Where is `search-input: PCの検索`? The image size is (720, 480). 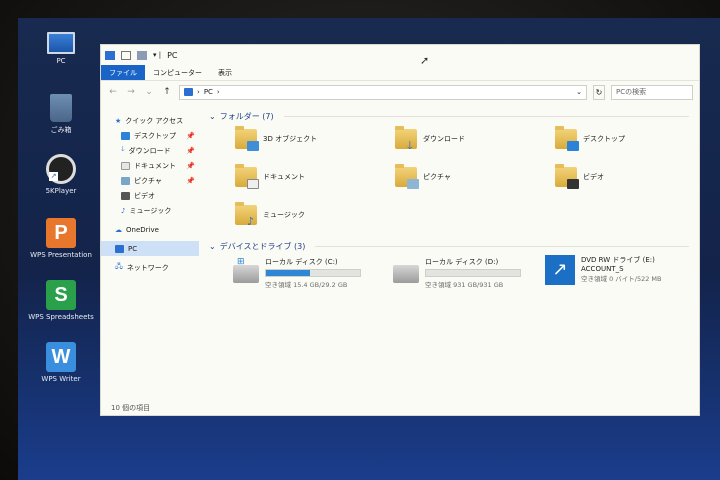
search-input: PCの検索 is located at coordinates (652, 92).